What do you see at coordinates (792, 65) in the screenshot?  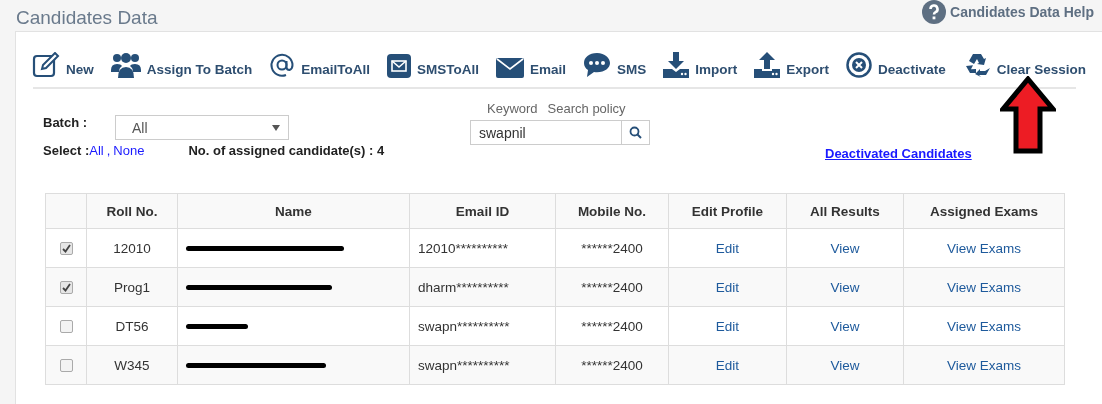 I see `toolbar-button: Export` at bounding box center [792, 65].